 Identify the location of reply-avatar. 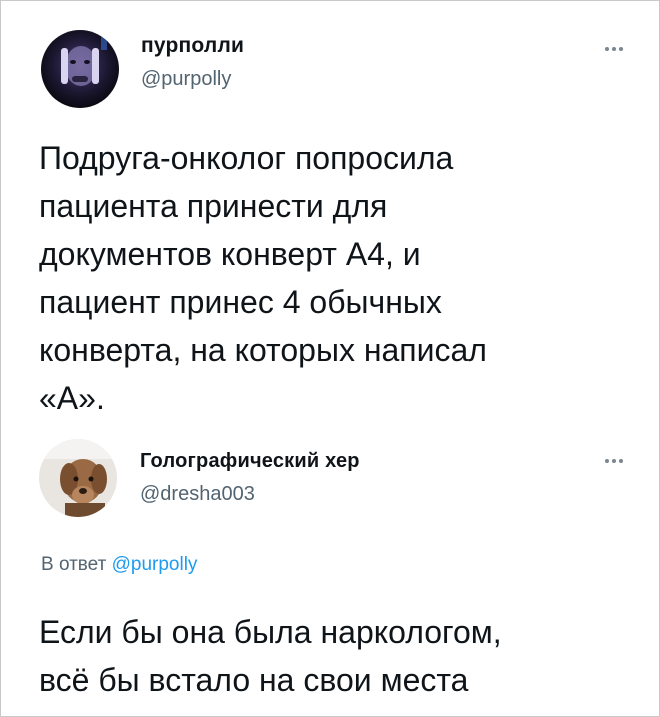
(78, 478).